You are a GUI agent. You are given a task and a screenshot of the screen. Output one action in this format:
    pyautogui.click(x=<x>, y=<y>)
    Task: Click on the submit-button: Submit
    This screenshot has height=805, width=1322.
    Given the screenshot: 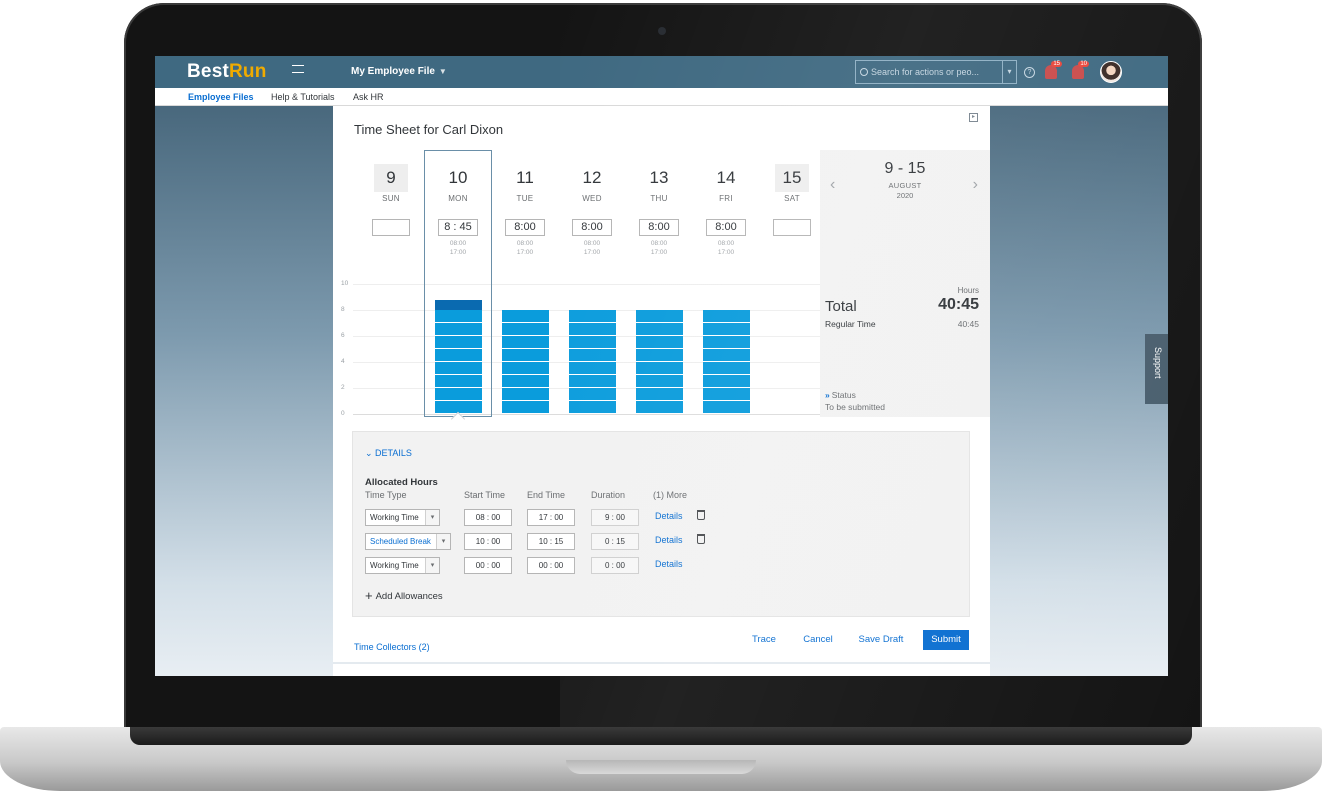 What is the action you would take?
    pyautogui.click(x=946, y=640)
    